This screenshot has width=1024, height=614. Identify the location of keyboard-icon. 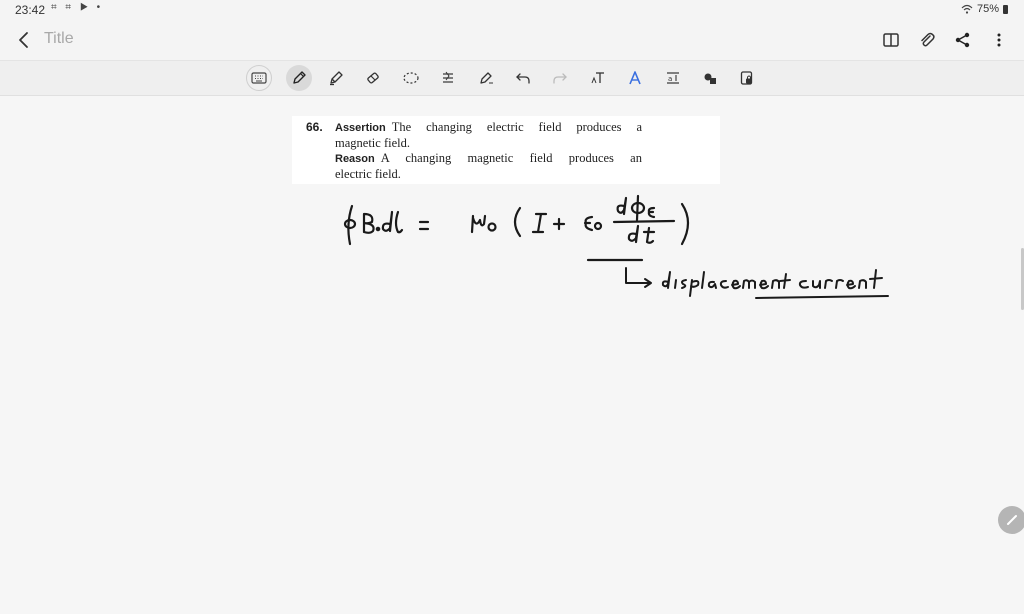
(259, 78).